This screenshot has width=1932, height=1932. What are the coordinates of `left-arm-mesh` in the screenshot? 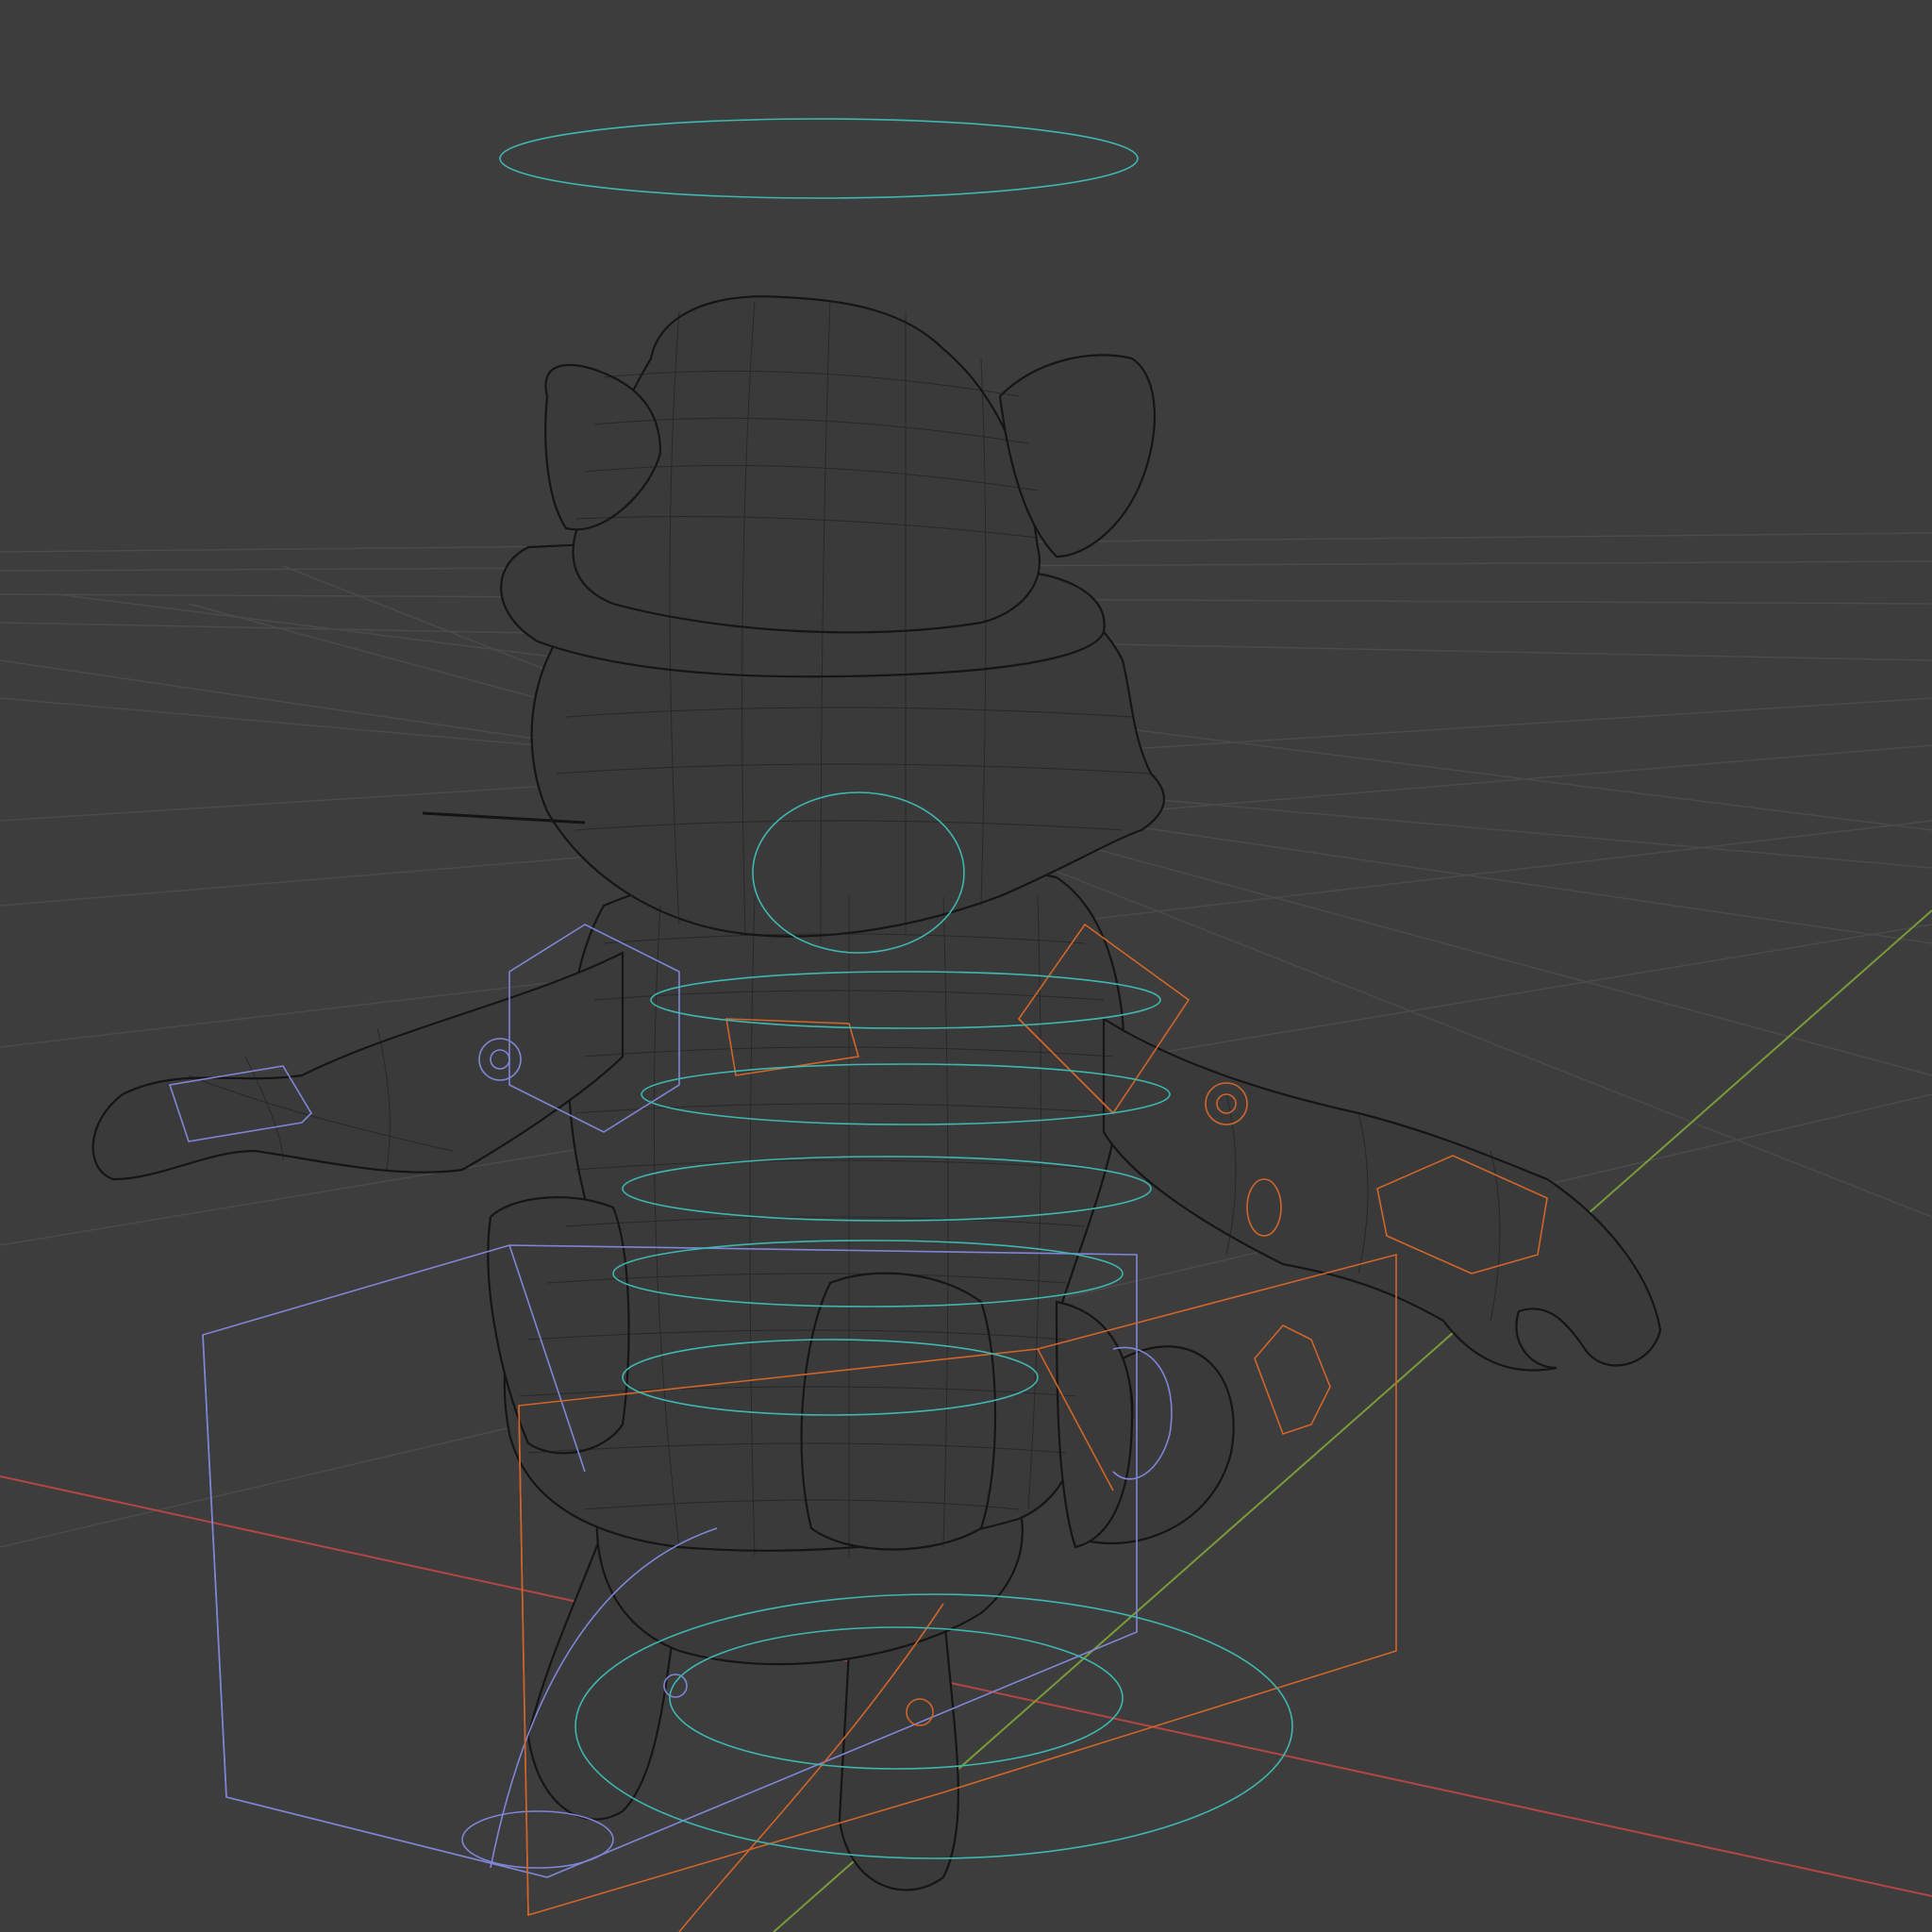 It's located at (358, 1066).